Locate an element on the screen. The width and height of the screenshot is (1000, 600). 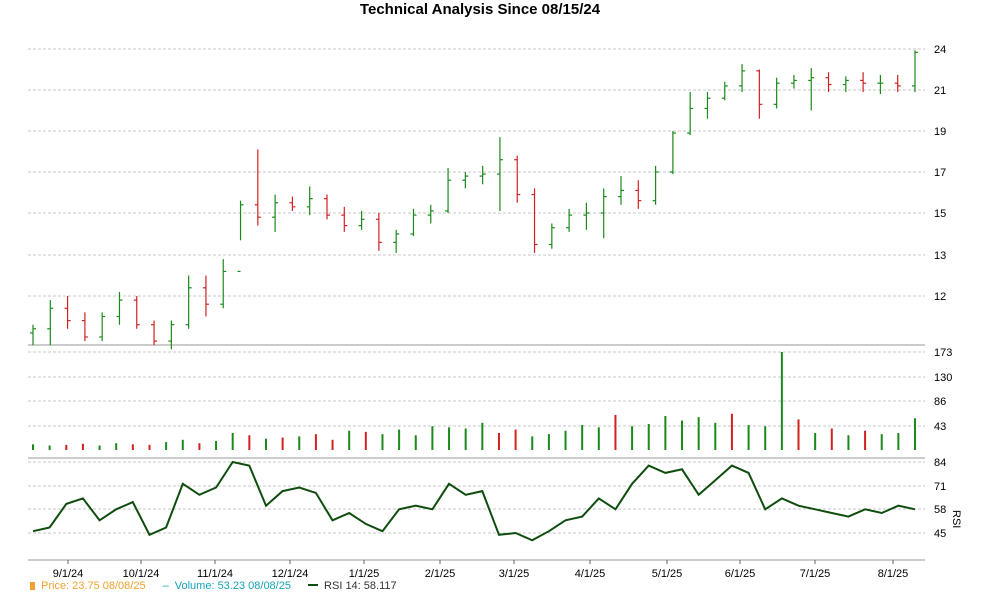
rsi-tick-label: 45 is located at coordinates (940, 534).